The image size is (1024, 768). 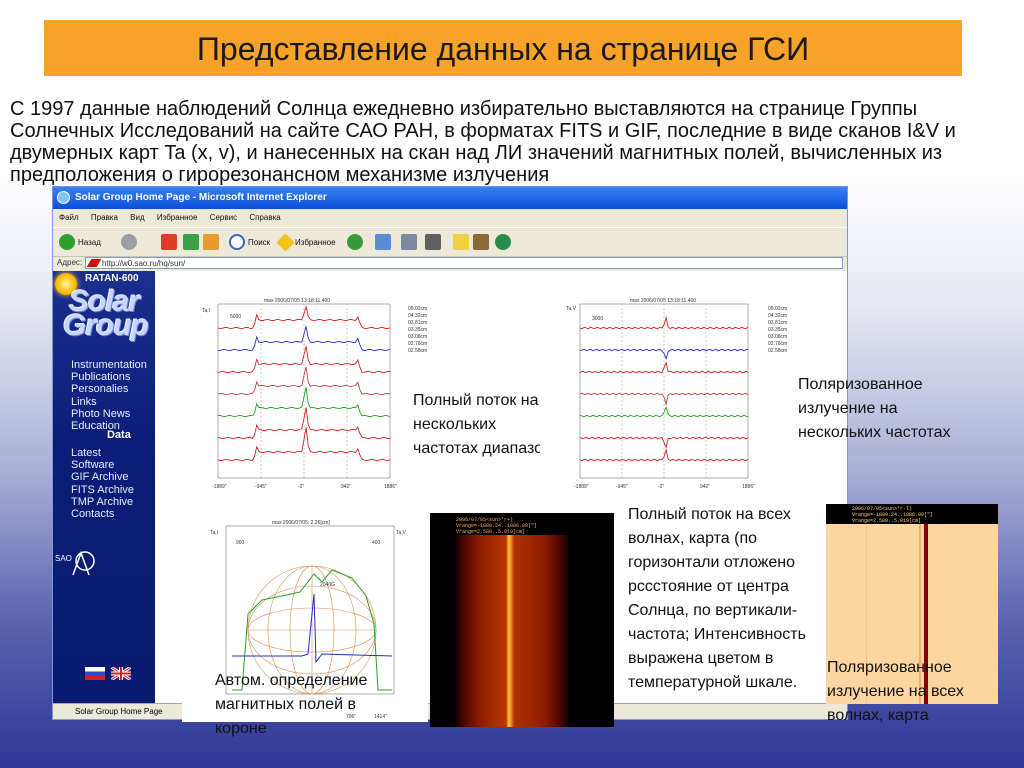 I want to click on menu-edit: Правка, so click(x=104, y=217).